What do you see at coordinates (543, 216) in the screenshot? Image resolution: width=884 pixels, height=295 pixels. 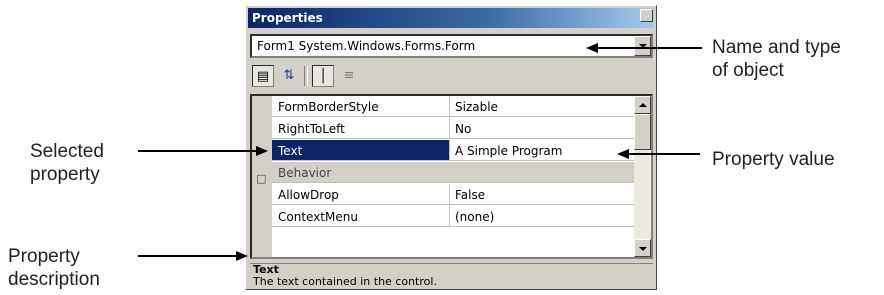 I see `property-value: (none)` at bounding box center [543, 216].